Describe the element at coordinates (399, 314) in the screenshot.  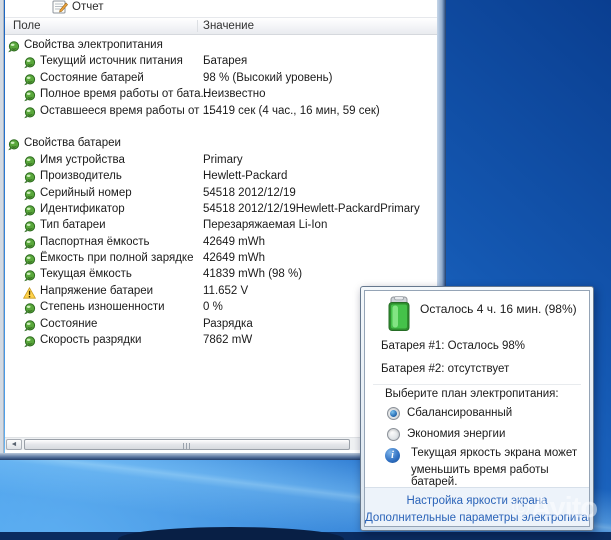
I see `battery-icon` at that location.